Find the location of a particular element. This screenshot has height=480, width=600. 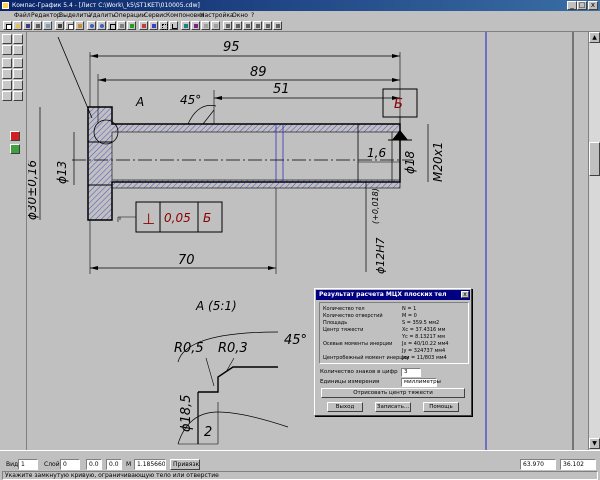

exit-button: Выход is located at coordinates (345, 407).